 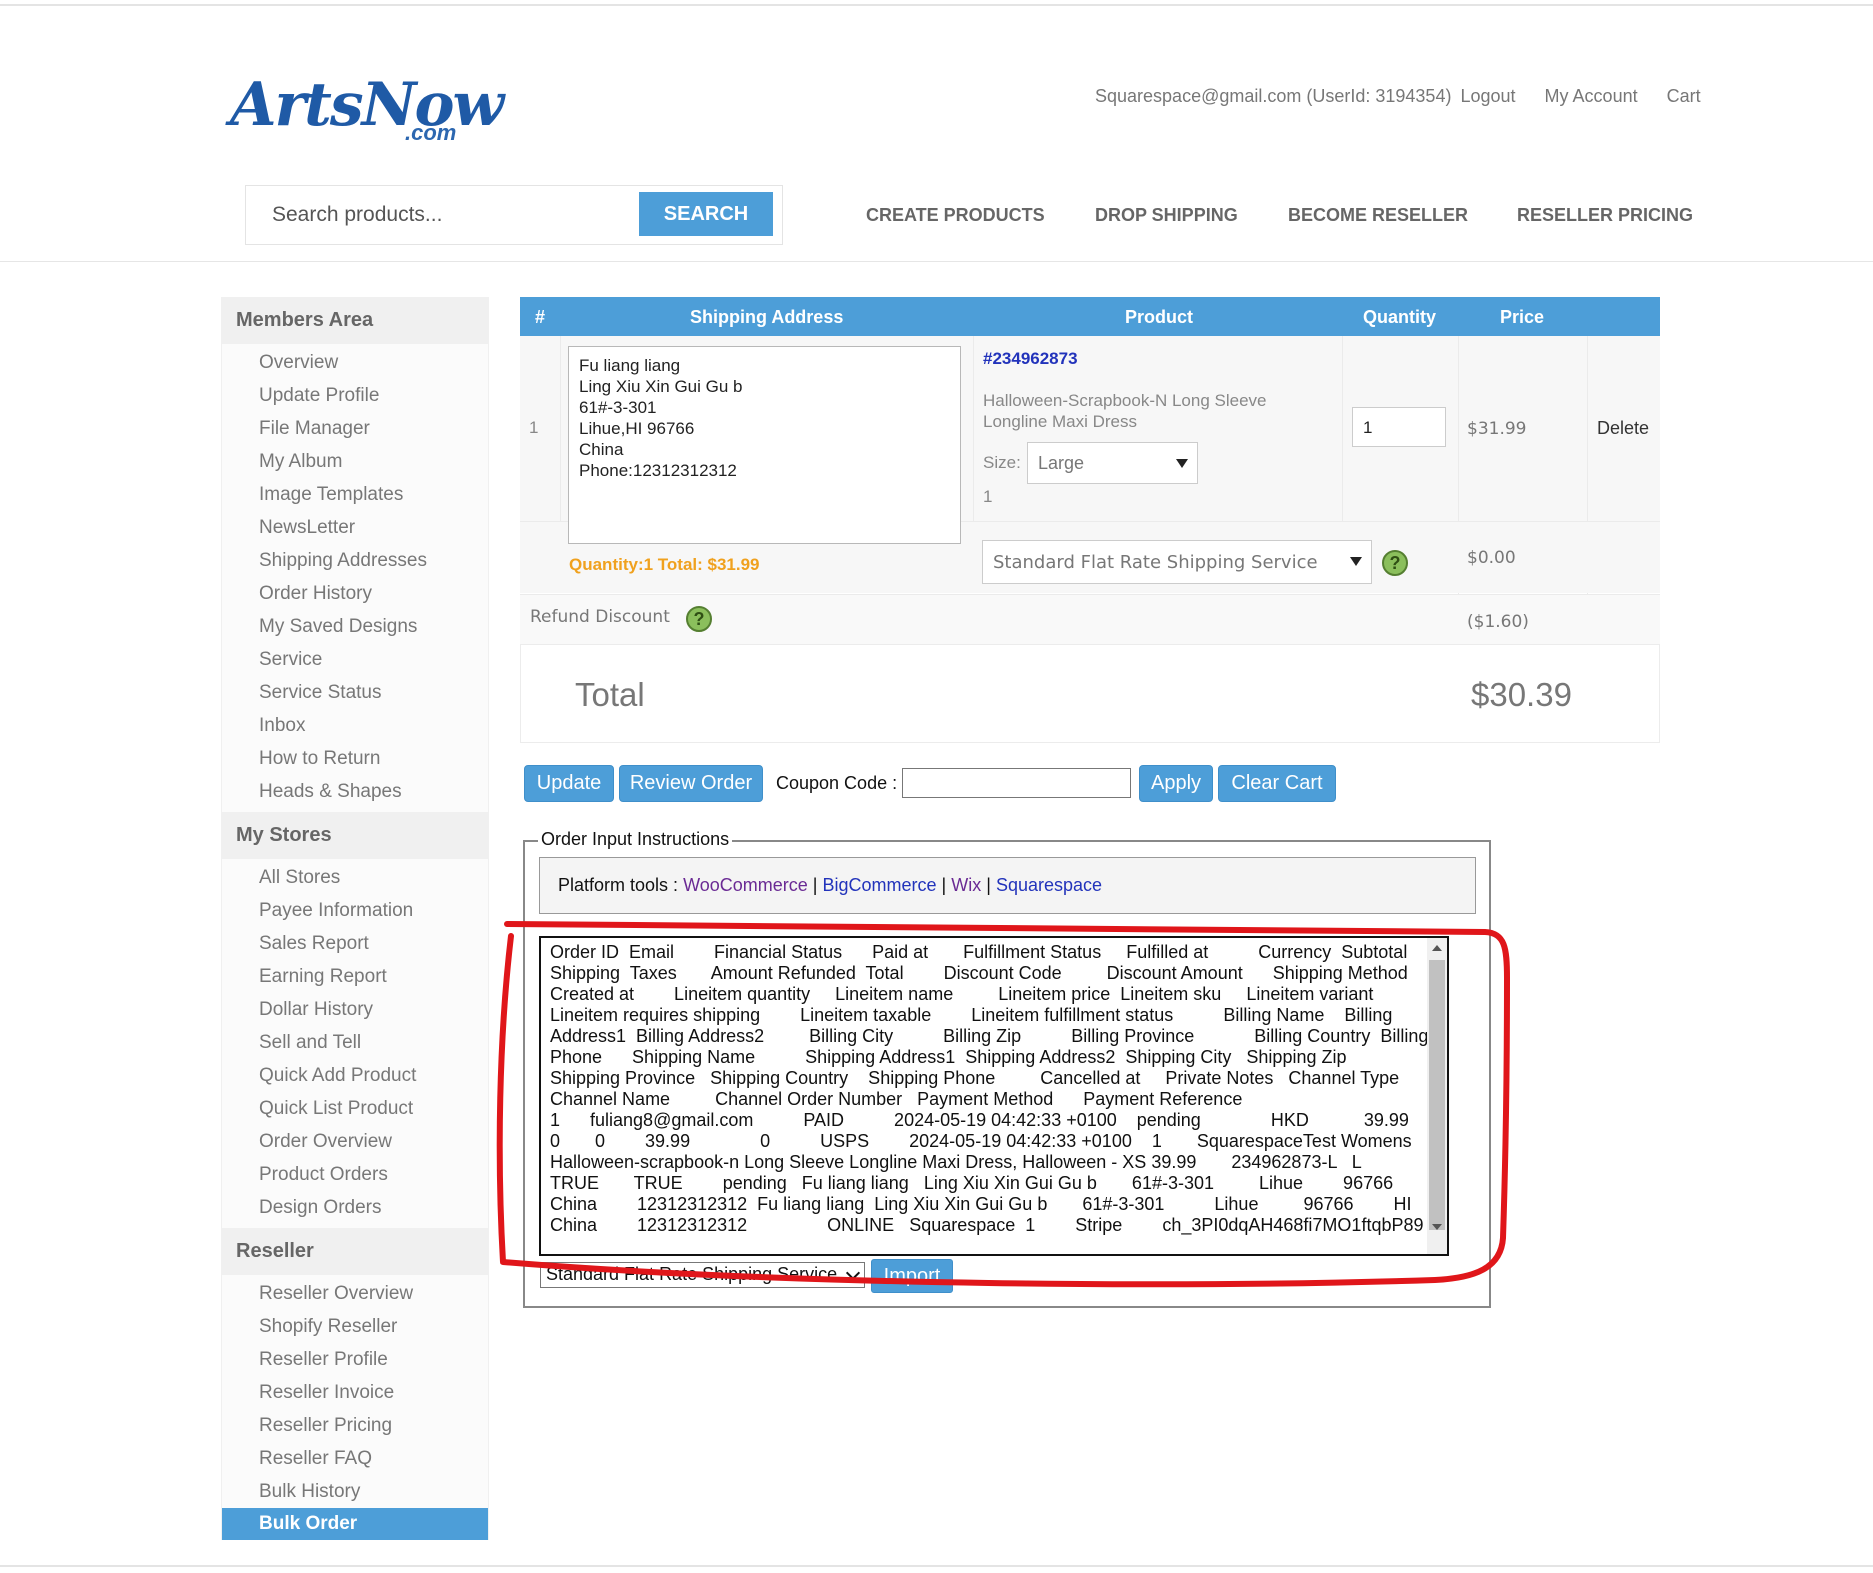 What do you see at coordinates (1112, 463) in the screenshot?
I see `size-select: Large` at bounding box center [1112, 463].